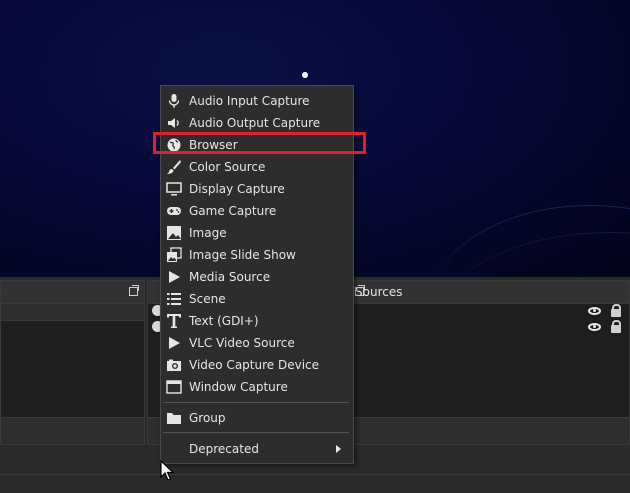  Describe the element at coordinates (173, 123) in the screenshot. I see `speaker-icon` at that location.